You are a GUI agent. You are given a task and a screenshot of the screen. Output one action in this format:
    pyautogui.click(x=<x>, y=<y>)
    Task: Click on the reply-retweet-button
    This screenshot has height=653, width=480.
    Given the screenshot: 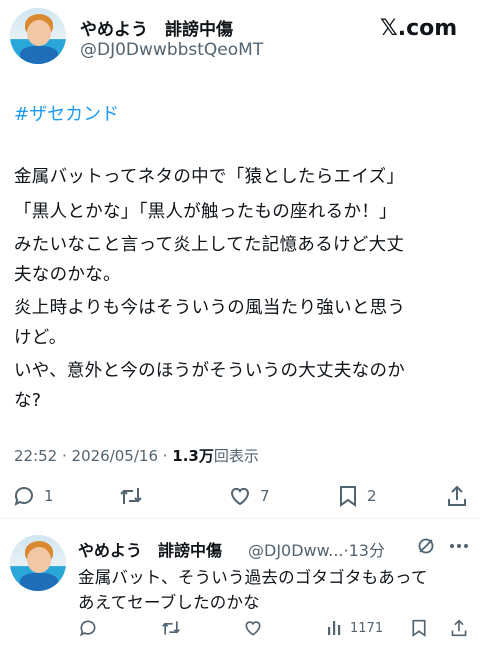 What is the action you would take?
    pyautogui.click(x=171, y=628)
    